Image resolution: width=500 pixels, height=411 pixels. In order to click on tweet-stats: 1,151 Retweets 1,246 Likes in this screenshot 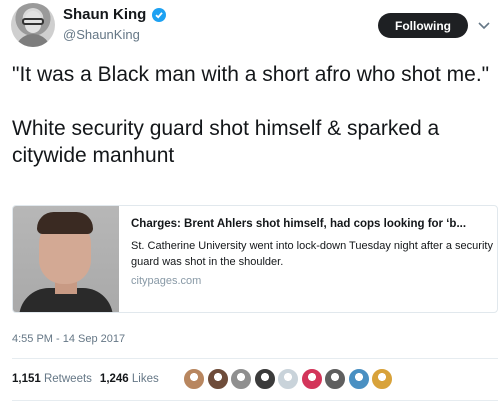, I will do `click(85, 379)`.